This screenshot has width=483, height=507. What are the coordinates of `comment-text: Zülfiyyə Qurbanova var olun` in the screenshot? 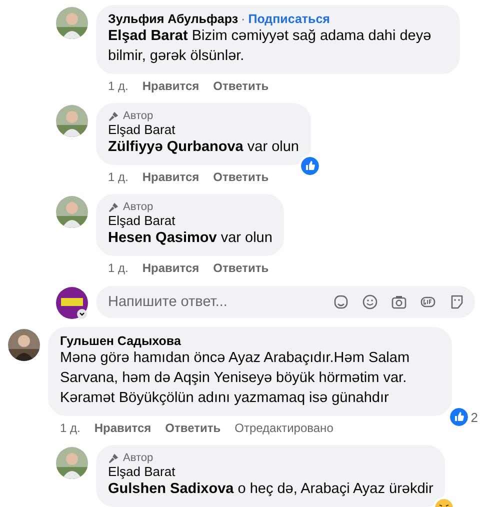 It's located at (203, 147).